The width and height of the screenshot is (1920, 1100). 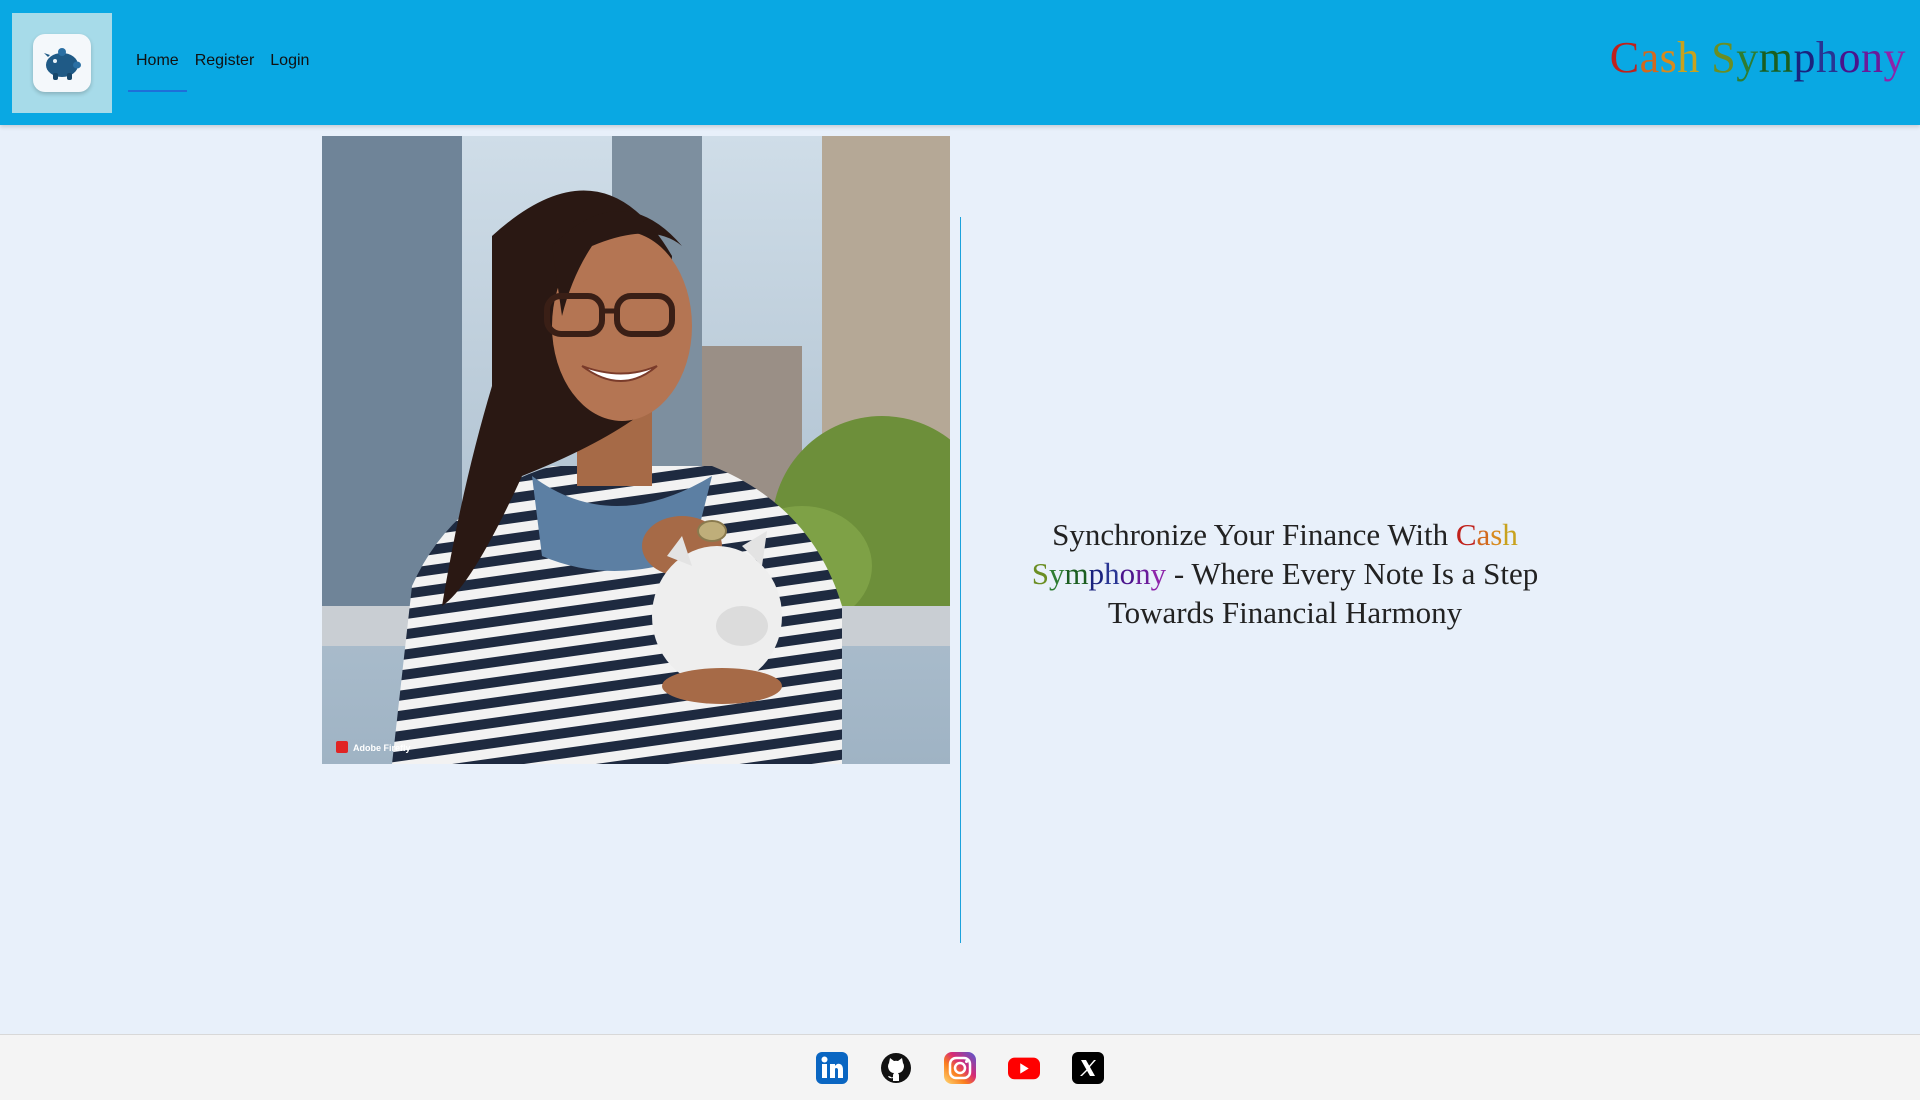 I want to click on tagline-brand-letter: o, so click(x=1127, y=573).